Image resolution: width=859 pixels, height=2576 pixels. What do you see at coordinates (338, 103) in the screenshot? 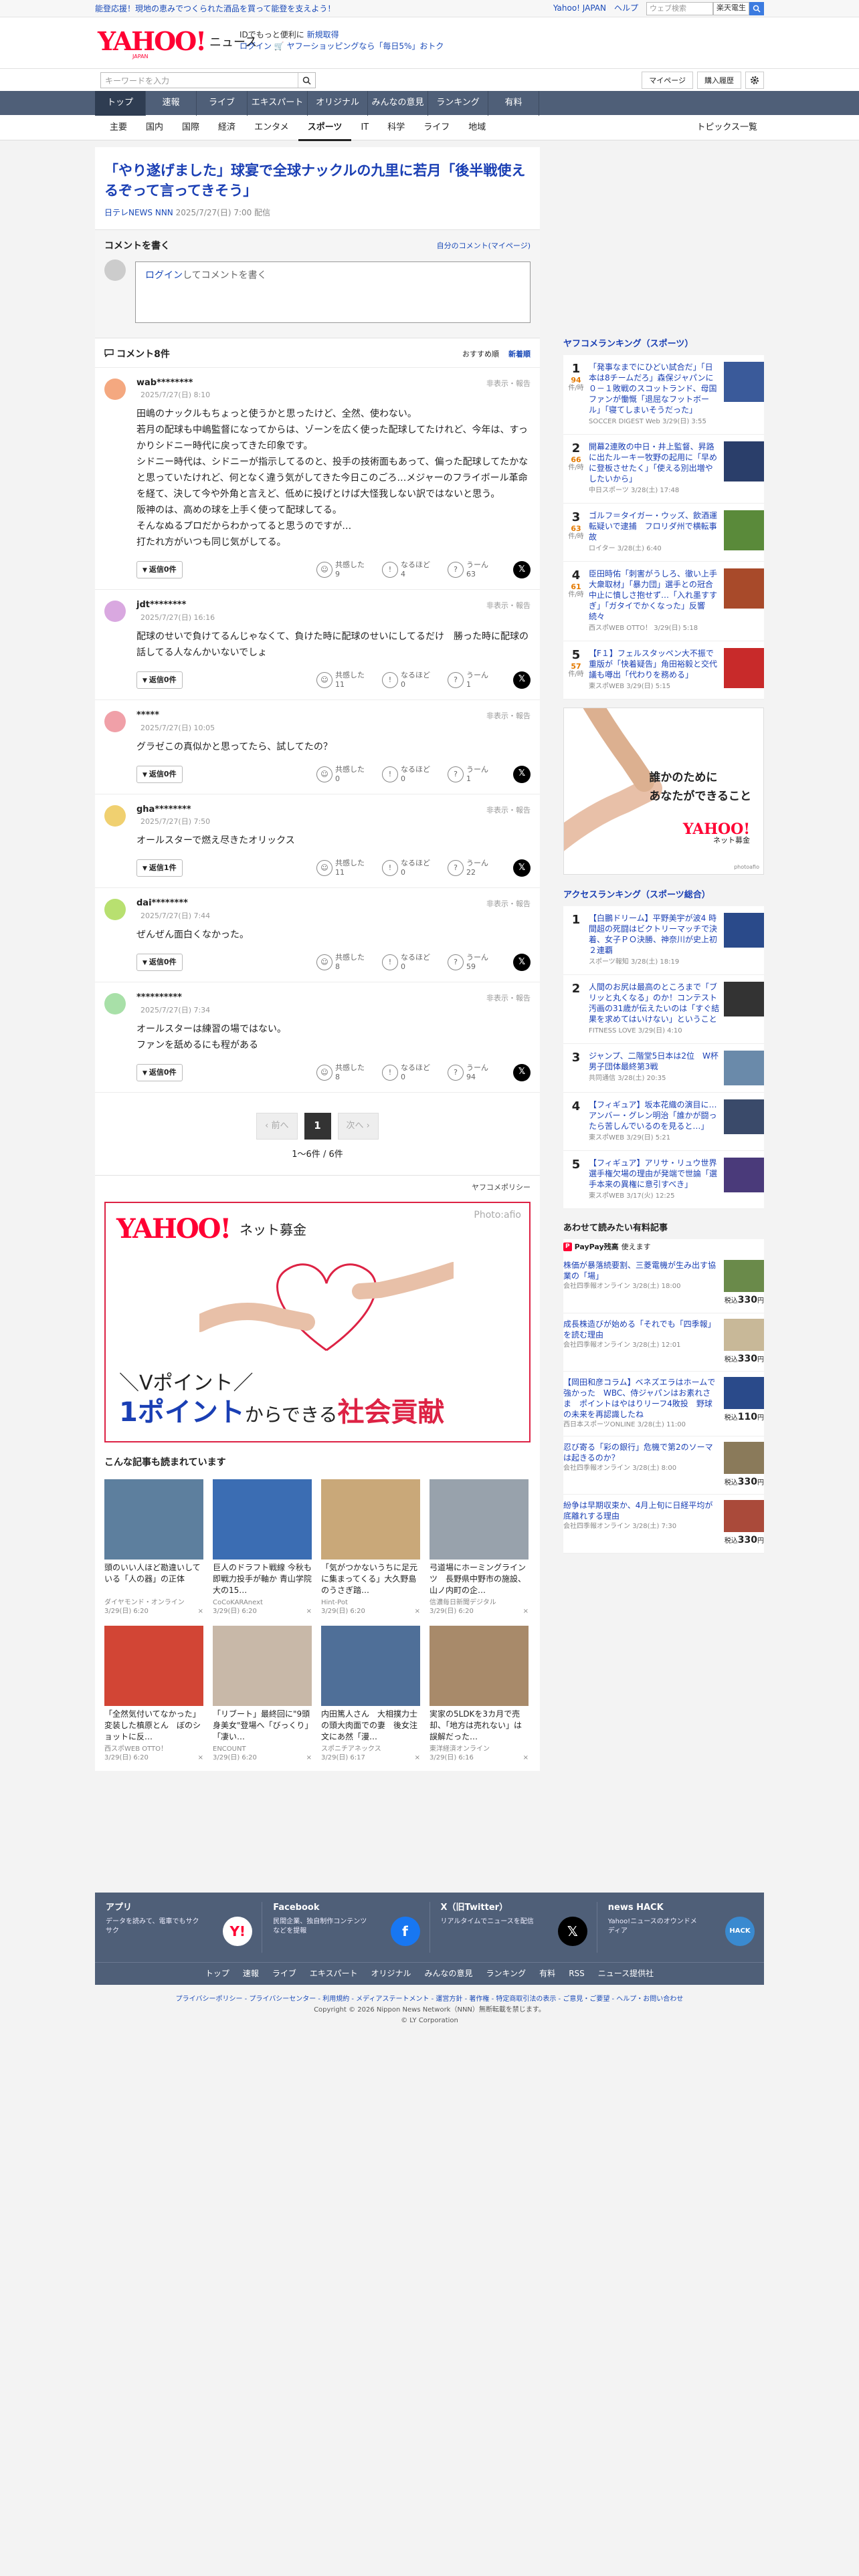
I see `gnav-original: オリジナル` at bounding box center [338, 103].